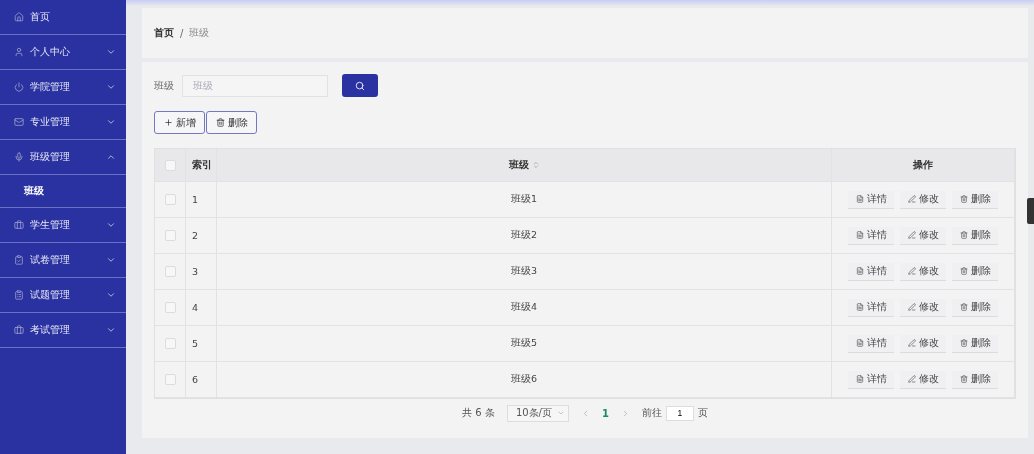 The image size is (1034, 454). What do you see at coordinates (168, 122) in the screenshot?
I see `plus-icon` at bounding box center [168, 122].